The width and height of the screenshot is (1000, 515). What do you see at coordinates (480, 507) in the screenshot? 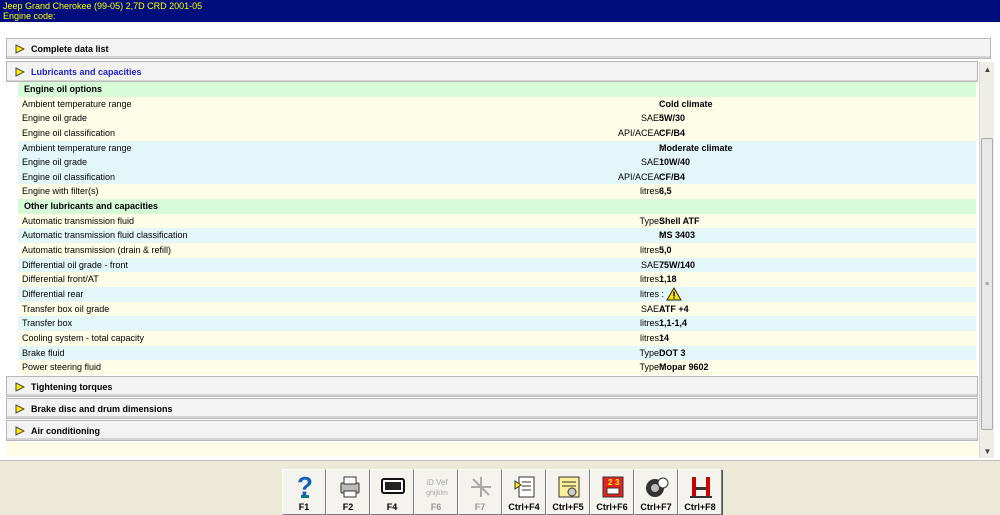
I see `toolbar-button-label: F7` at bounding box center [480, 507].